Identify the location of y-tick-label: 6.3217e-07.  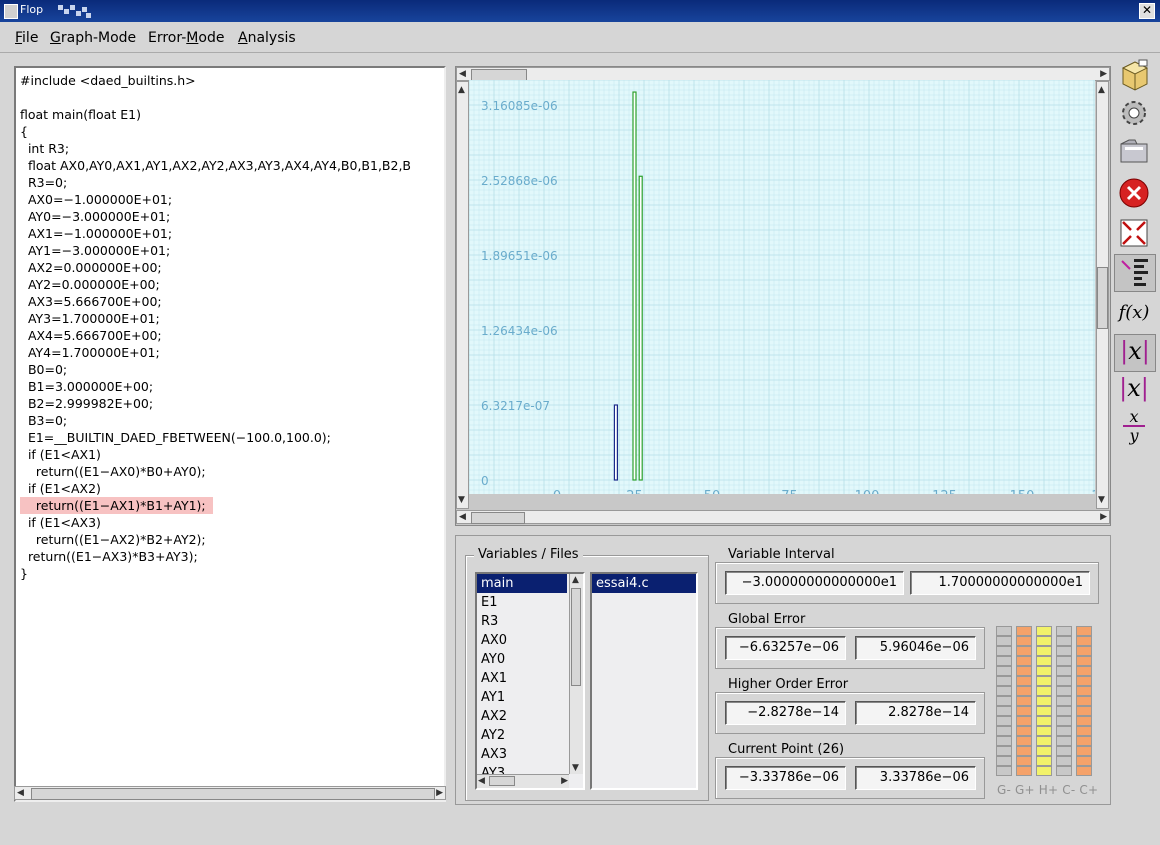
(515, 406).